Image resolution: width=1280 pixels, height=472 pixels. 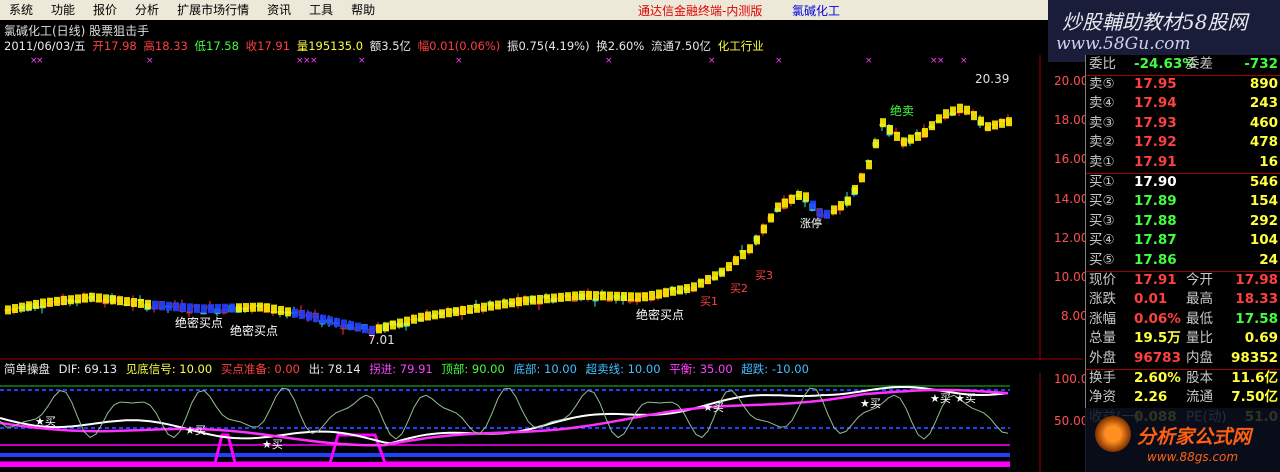 I want to click on signal-jm: 绝卖, so click(x=902, y=110).